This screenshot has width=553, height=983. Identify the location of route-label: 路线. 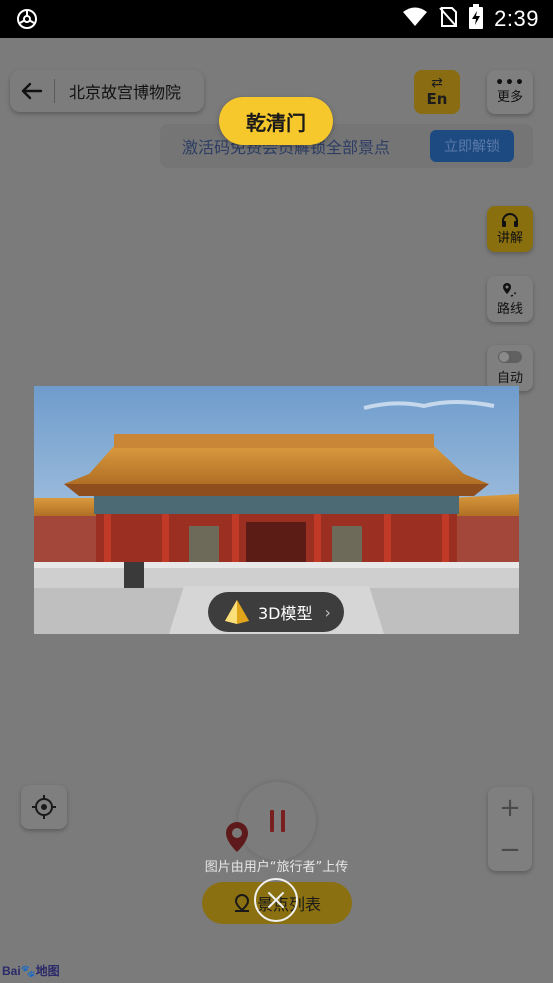
(509, 309).